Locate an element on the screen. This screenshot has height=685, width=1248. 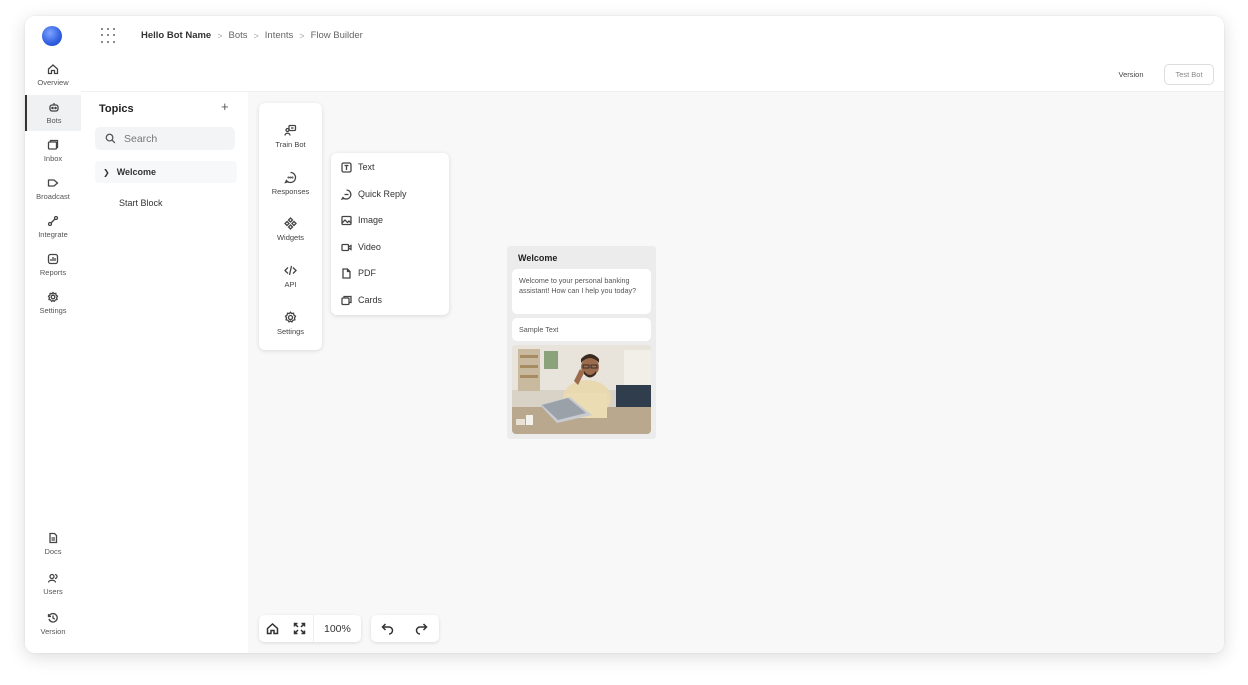
chat-bubble-icon is located at coordinates (290, 177).